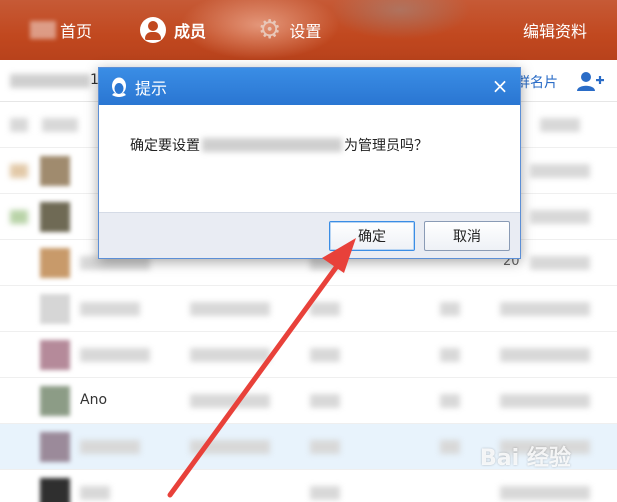 The height and width of the screenshot is (502, 617). I want to click on top-nav-bar: 首页 成员 ⚙ 设置 编辑资料, so click(308, 30).